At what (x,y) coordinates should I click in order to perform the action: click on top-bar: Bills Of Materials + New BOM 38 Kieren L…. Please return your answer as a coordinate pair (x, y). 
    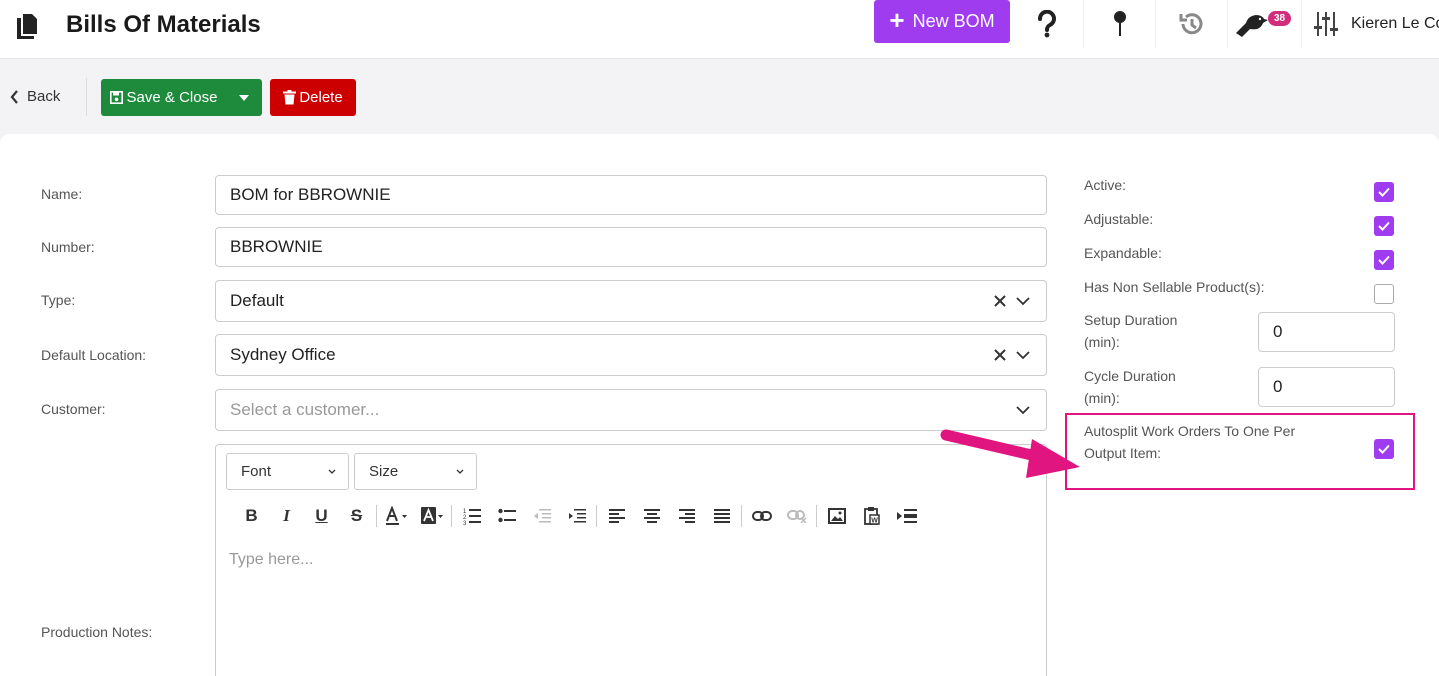
    Looking at the image, I should click on (719, 29).